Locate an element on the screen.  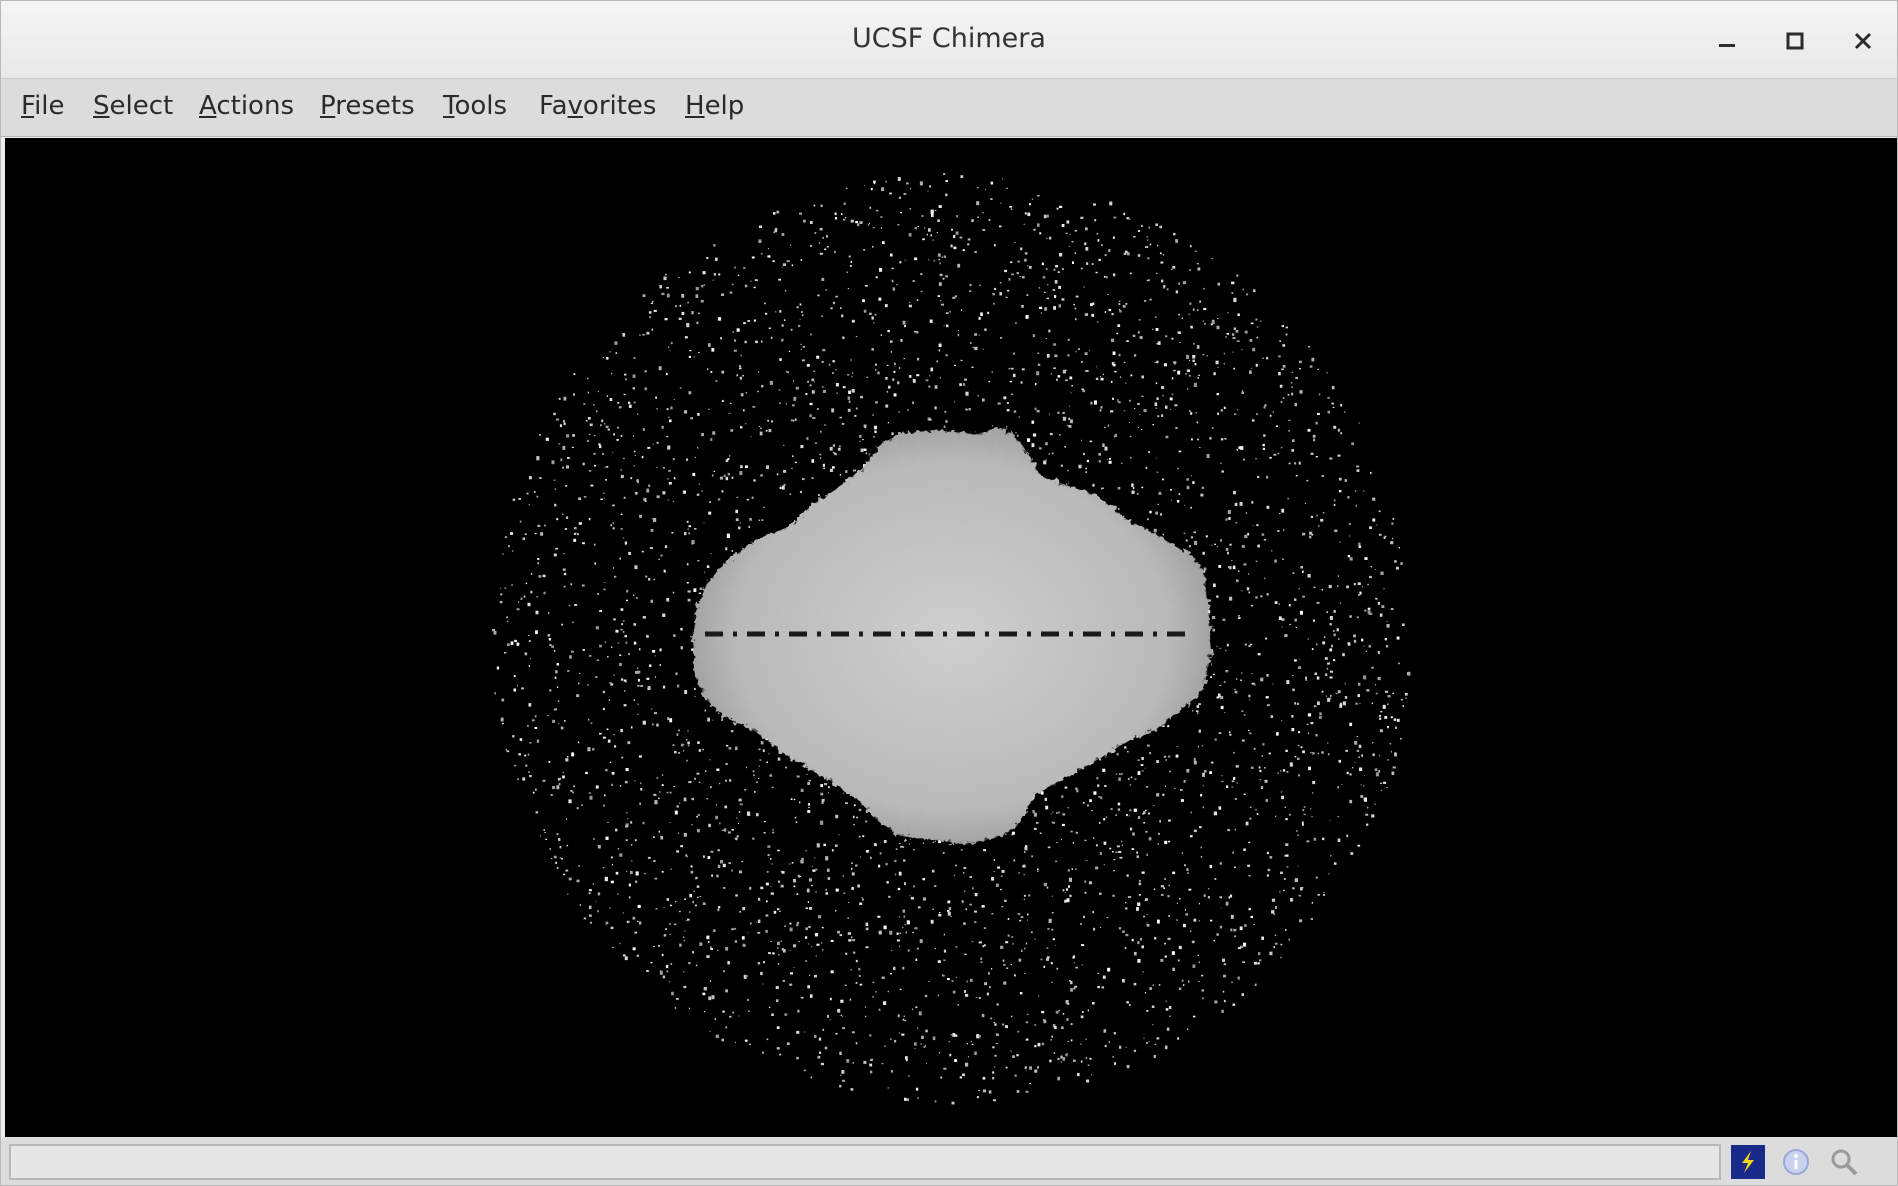
command-line-button is located at coordinates (1748, 1162).